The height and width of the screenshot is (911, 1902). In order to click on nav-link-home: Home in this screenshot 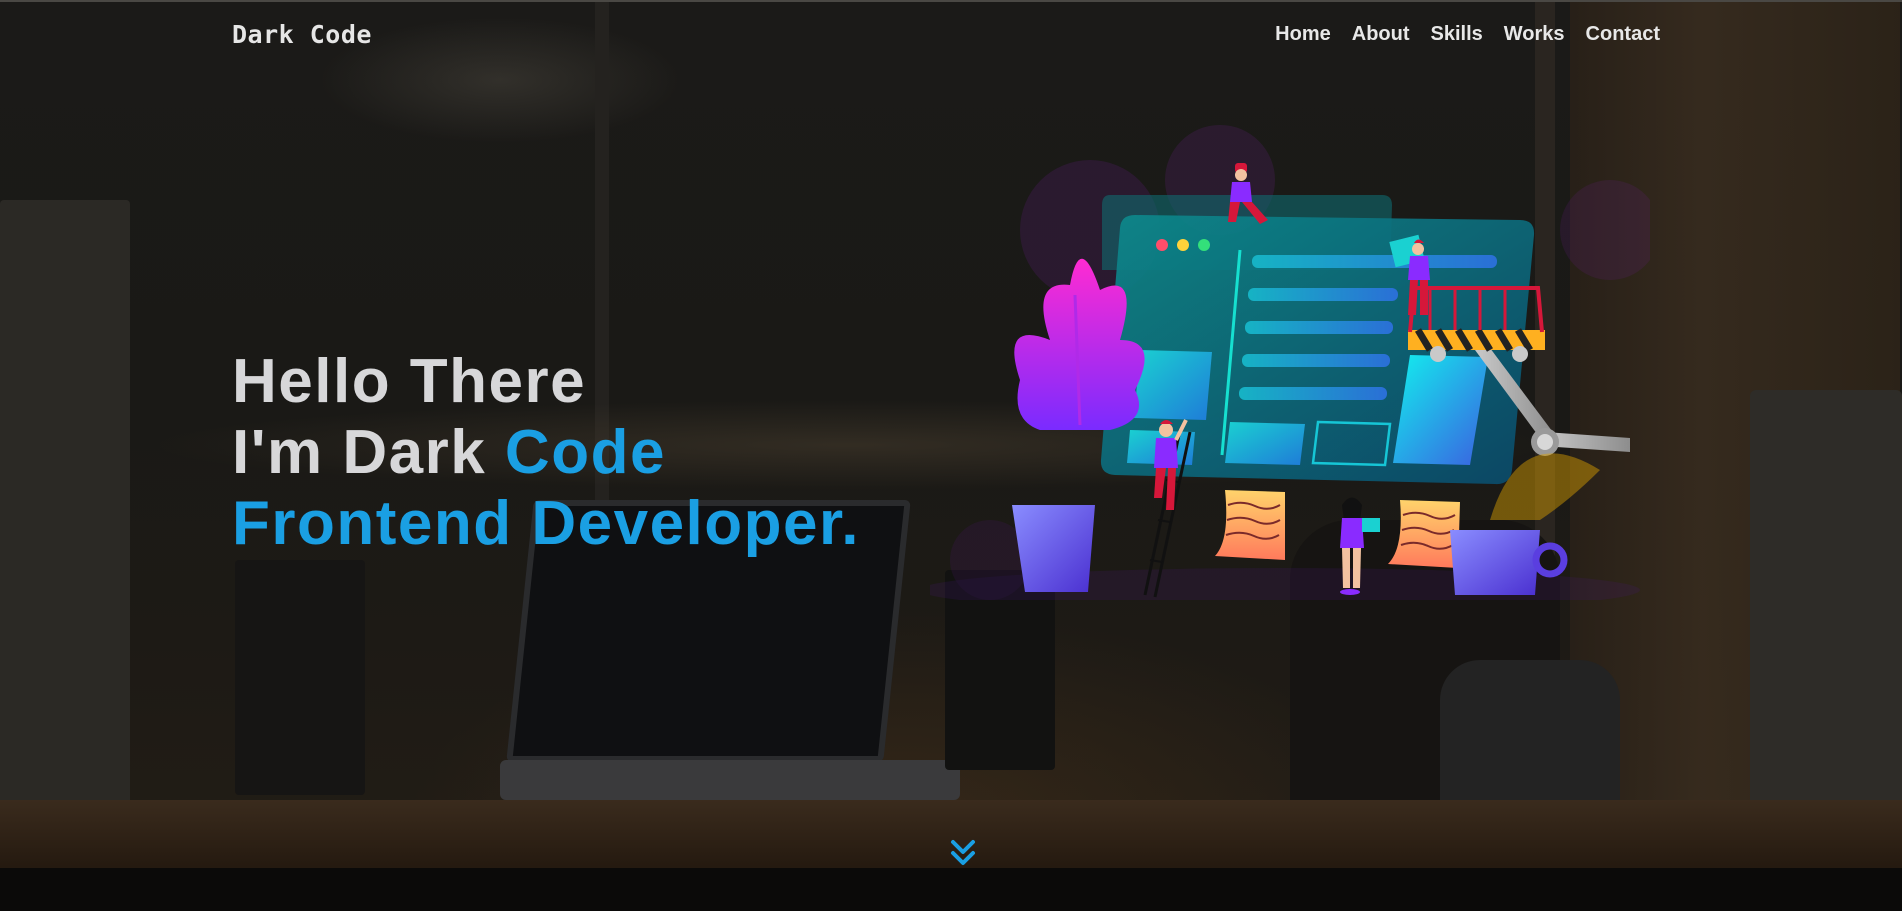, I will do `click(1303, 34)`.